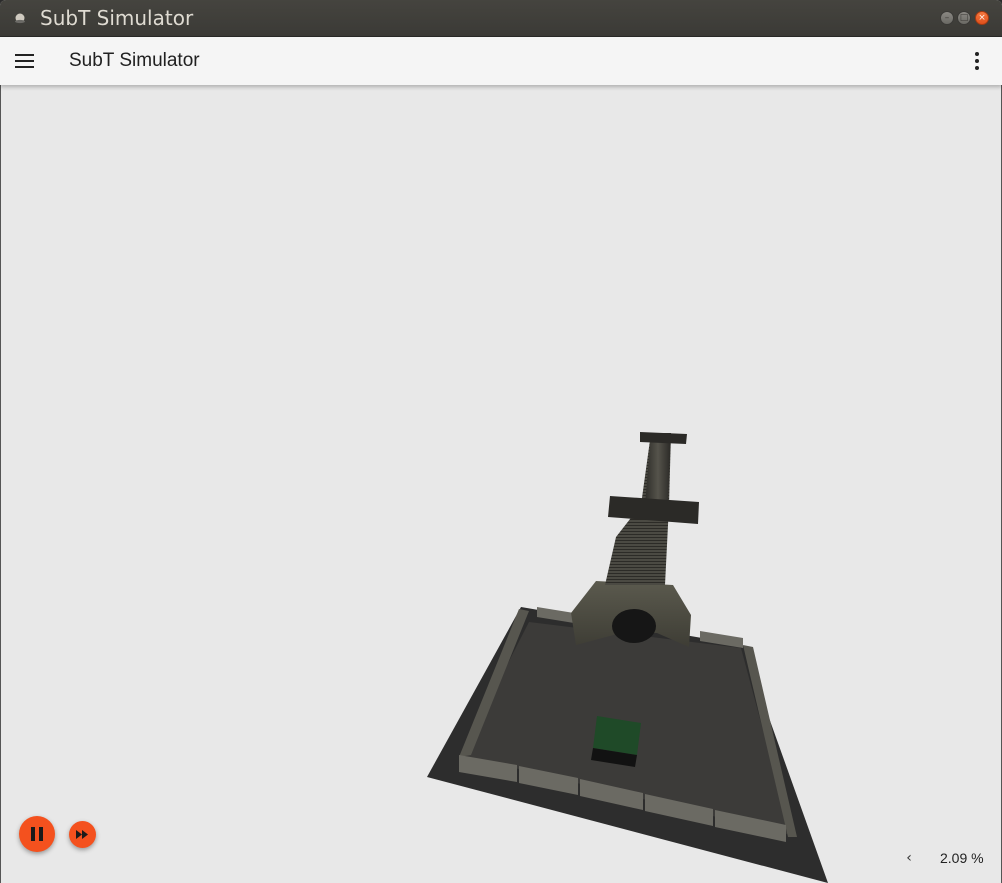  Describe the element at coordinates (634, 626) in the screenshot. I see `tunnel-portal` at that location.